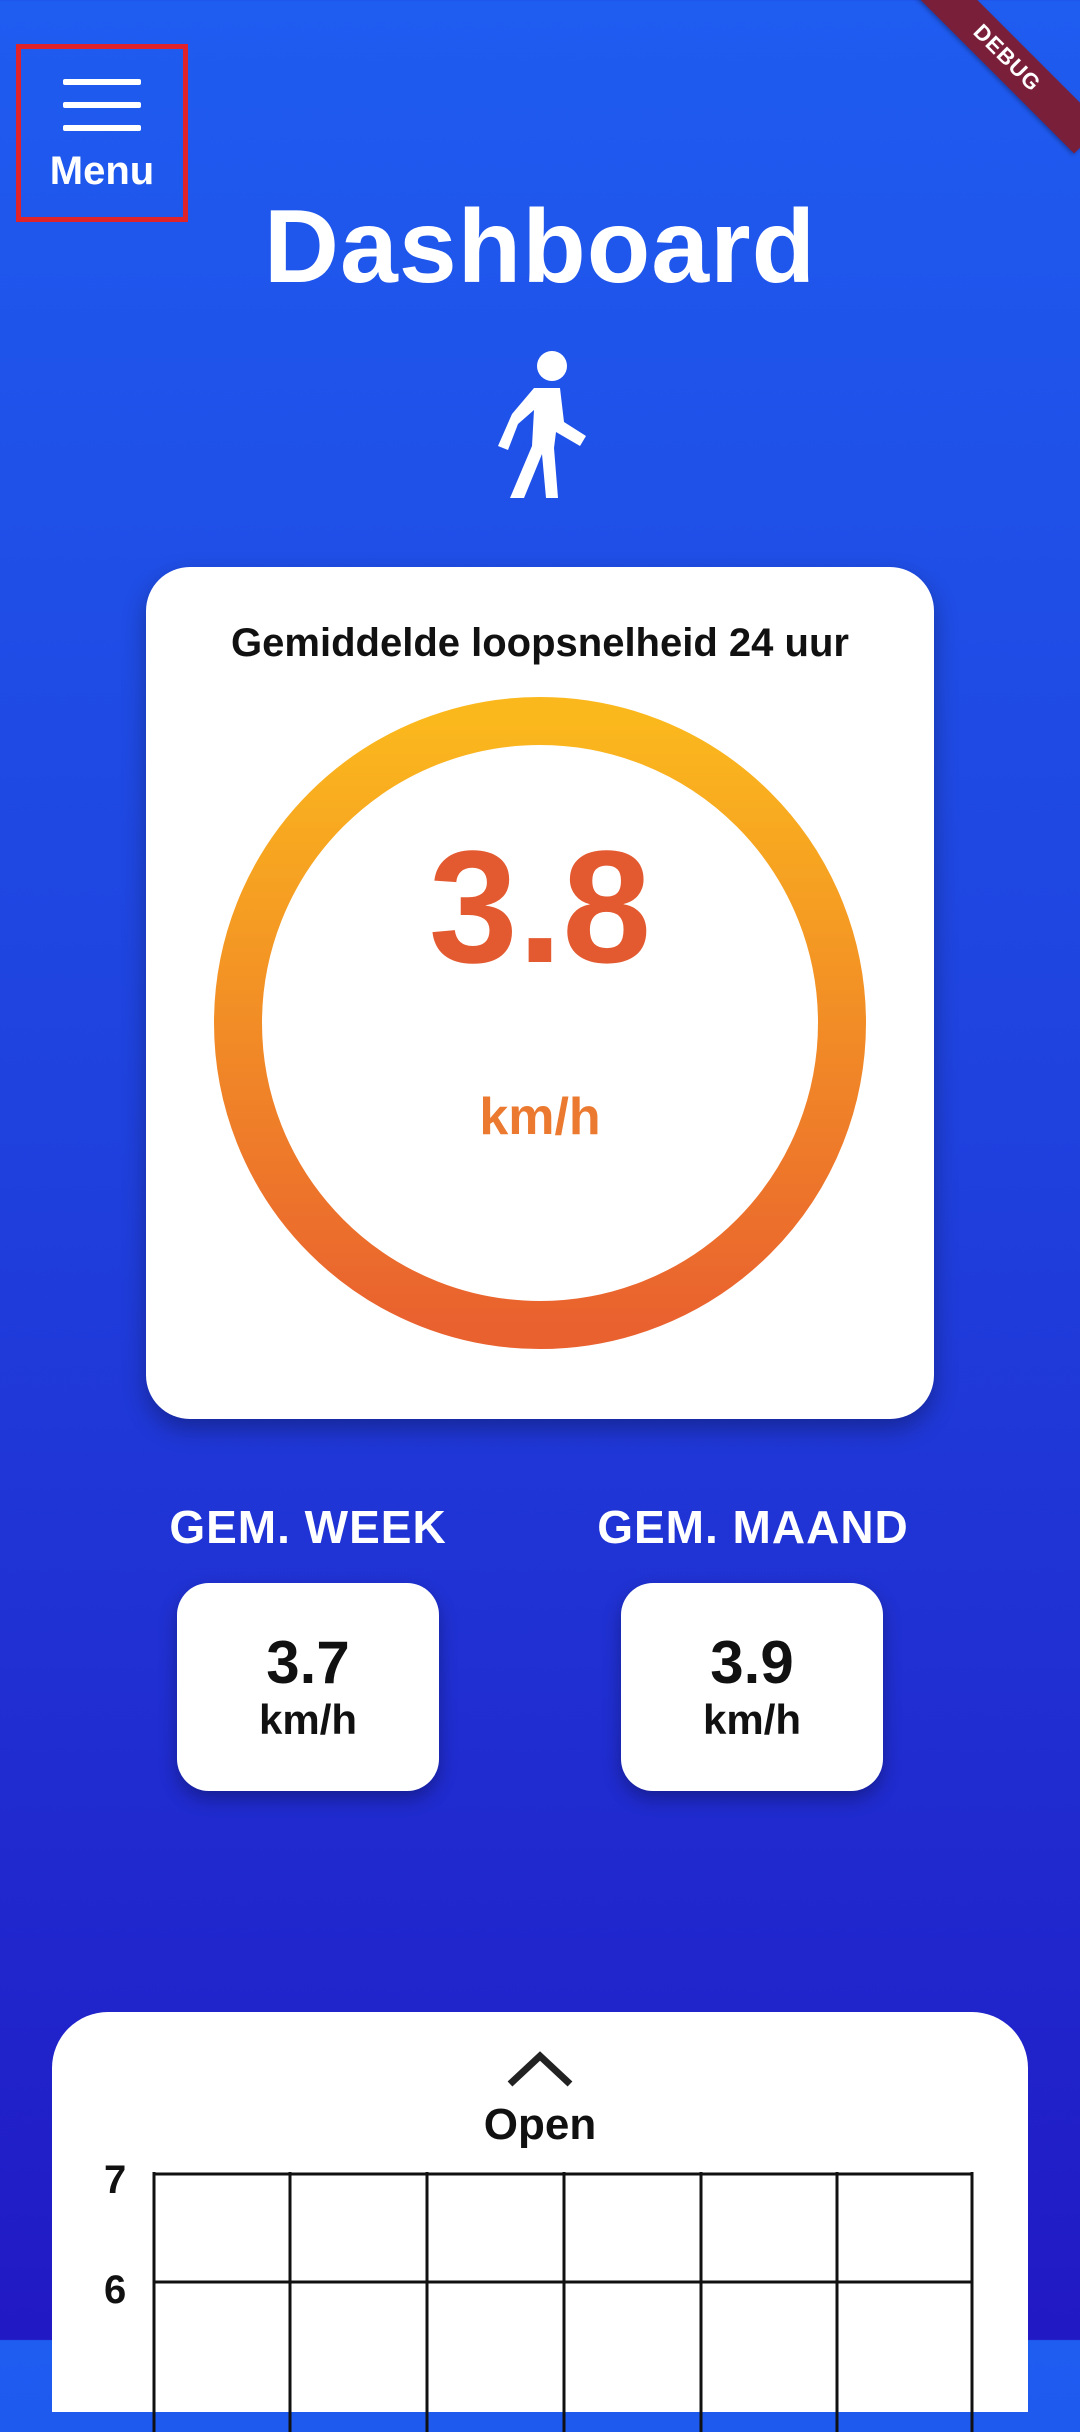 The image size is (1080, 2432). I want to click on history-chart-grid, so click(563, 2302).